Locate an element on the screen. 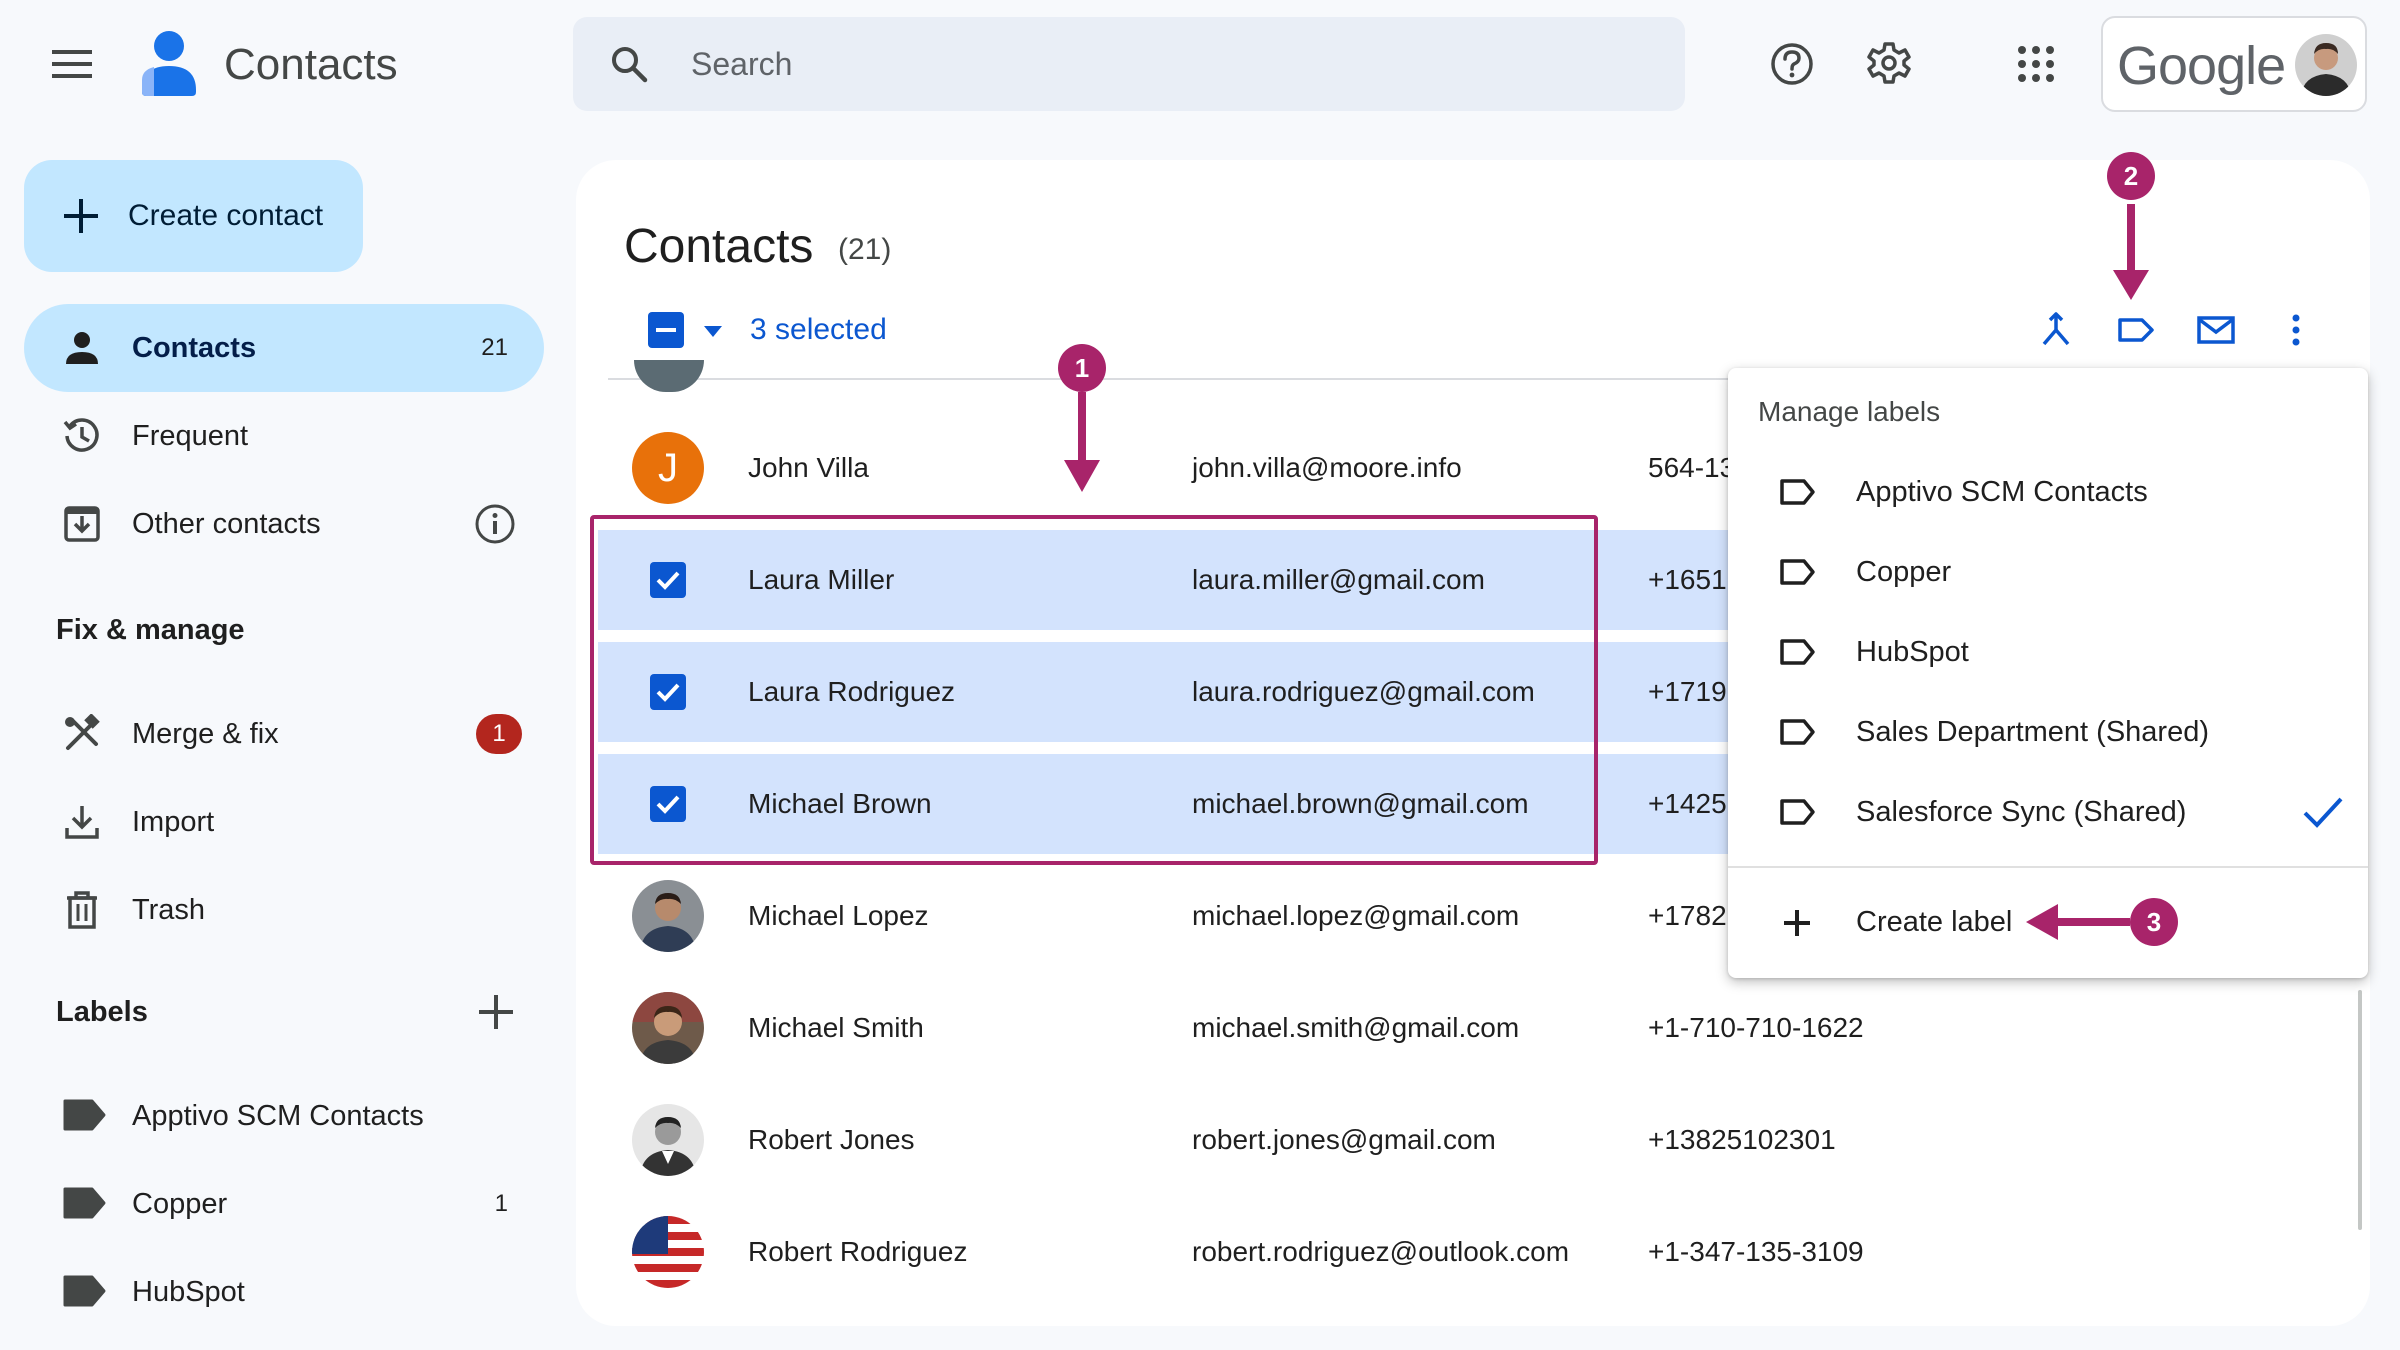 The height and width of the screenshot is (1350, 2400). step-3-marker: 3 is located at coordinates (2154, 922).